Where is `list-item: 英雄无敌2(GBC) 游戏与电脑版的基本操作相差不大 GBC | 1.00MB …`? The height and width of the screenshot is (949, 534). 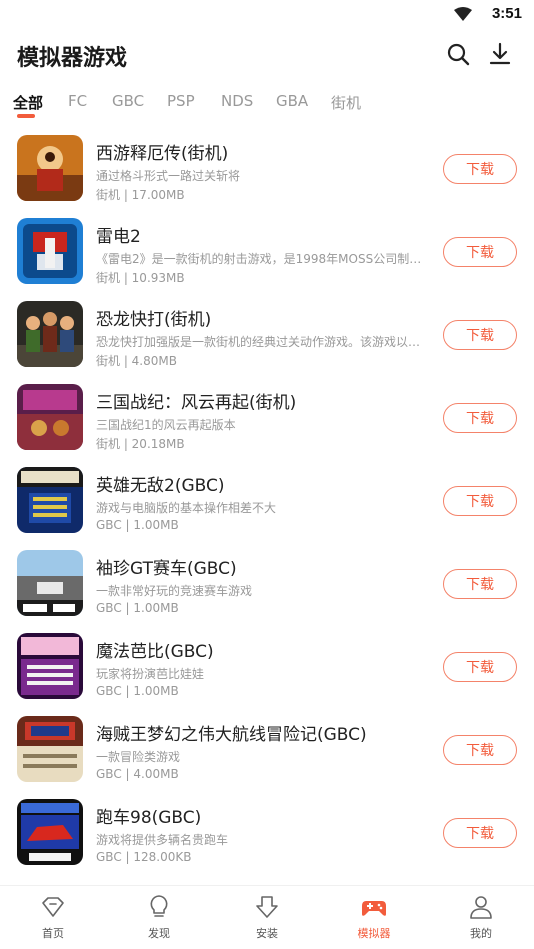 list-item: 英雄无敌2(GBC) 游戏与电脑版的基本操作相差不大 GBC | 1.00MB … is located at coordinates (267, 500).